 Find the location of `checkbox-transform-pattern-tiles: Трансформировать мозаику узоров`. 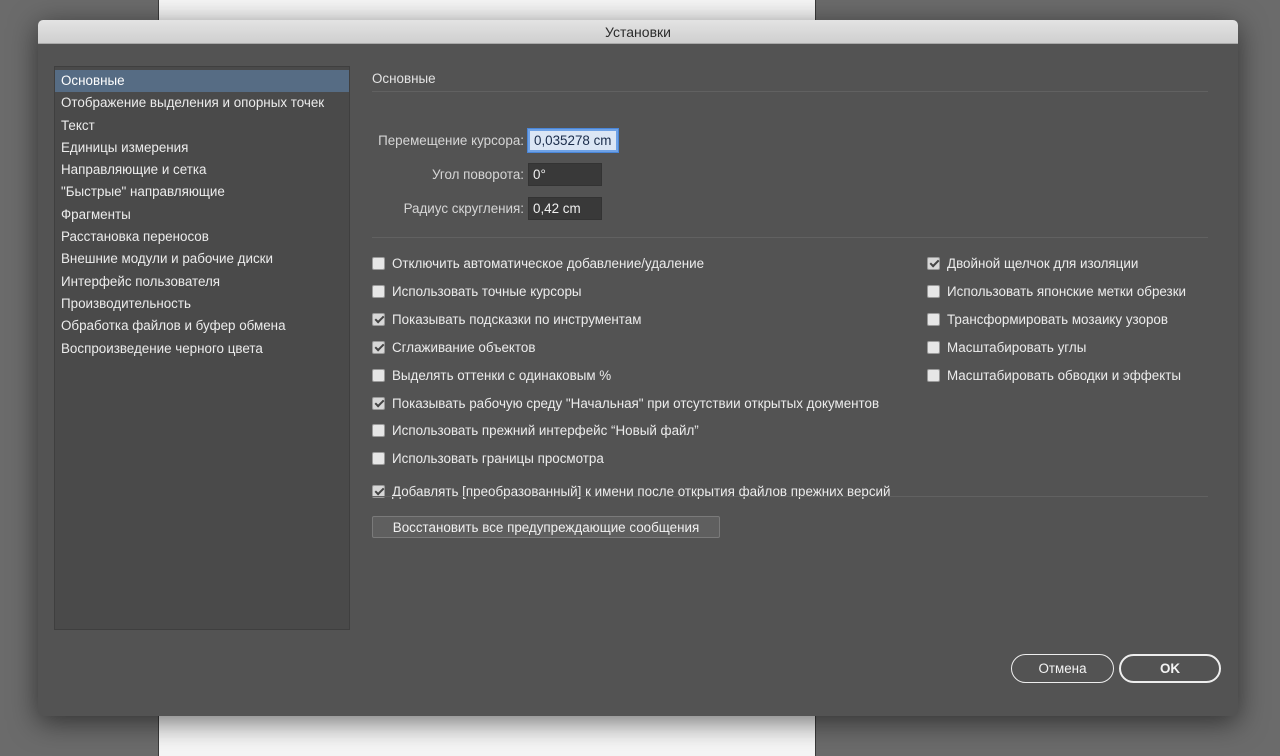

checkbox-transform-pattern-tiles: Трансформировать мозаику узоров is located at coordinates (1047, 319).